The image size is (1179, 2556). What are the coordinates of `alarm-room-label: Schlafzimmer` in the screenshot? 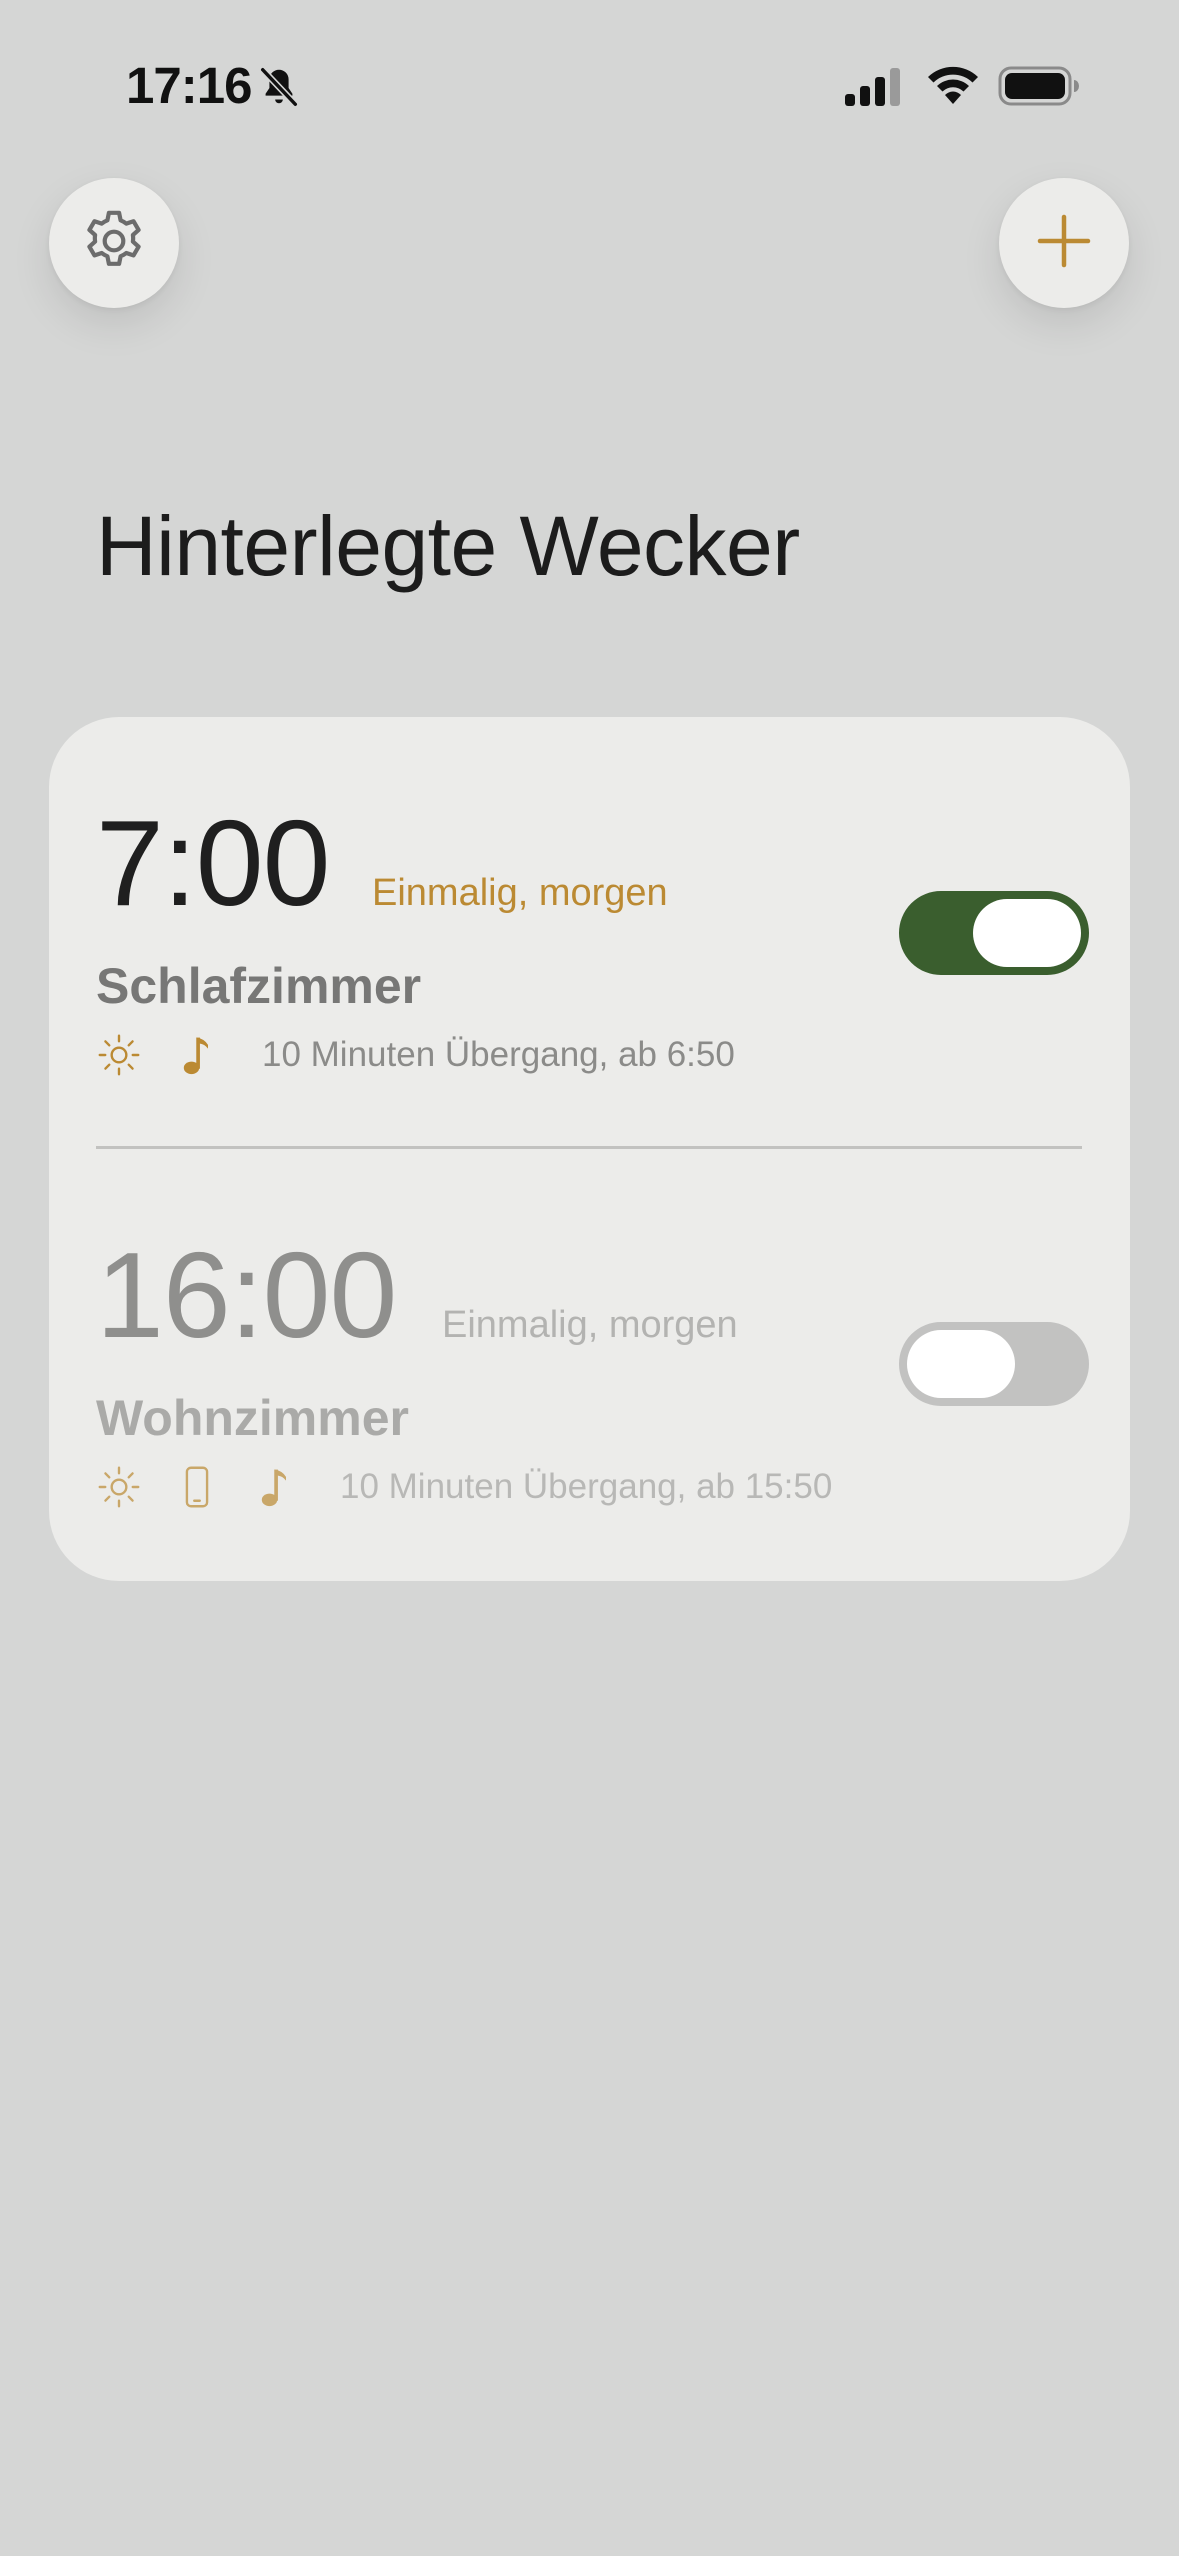 It's located at (259, 986).